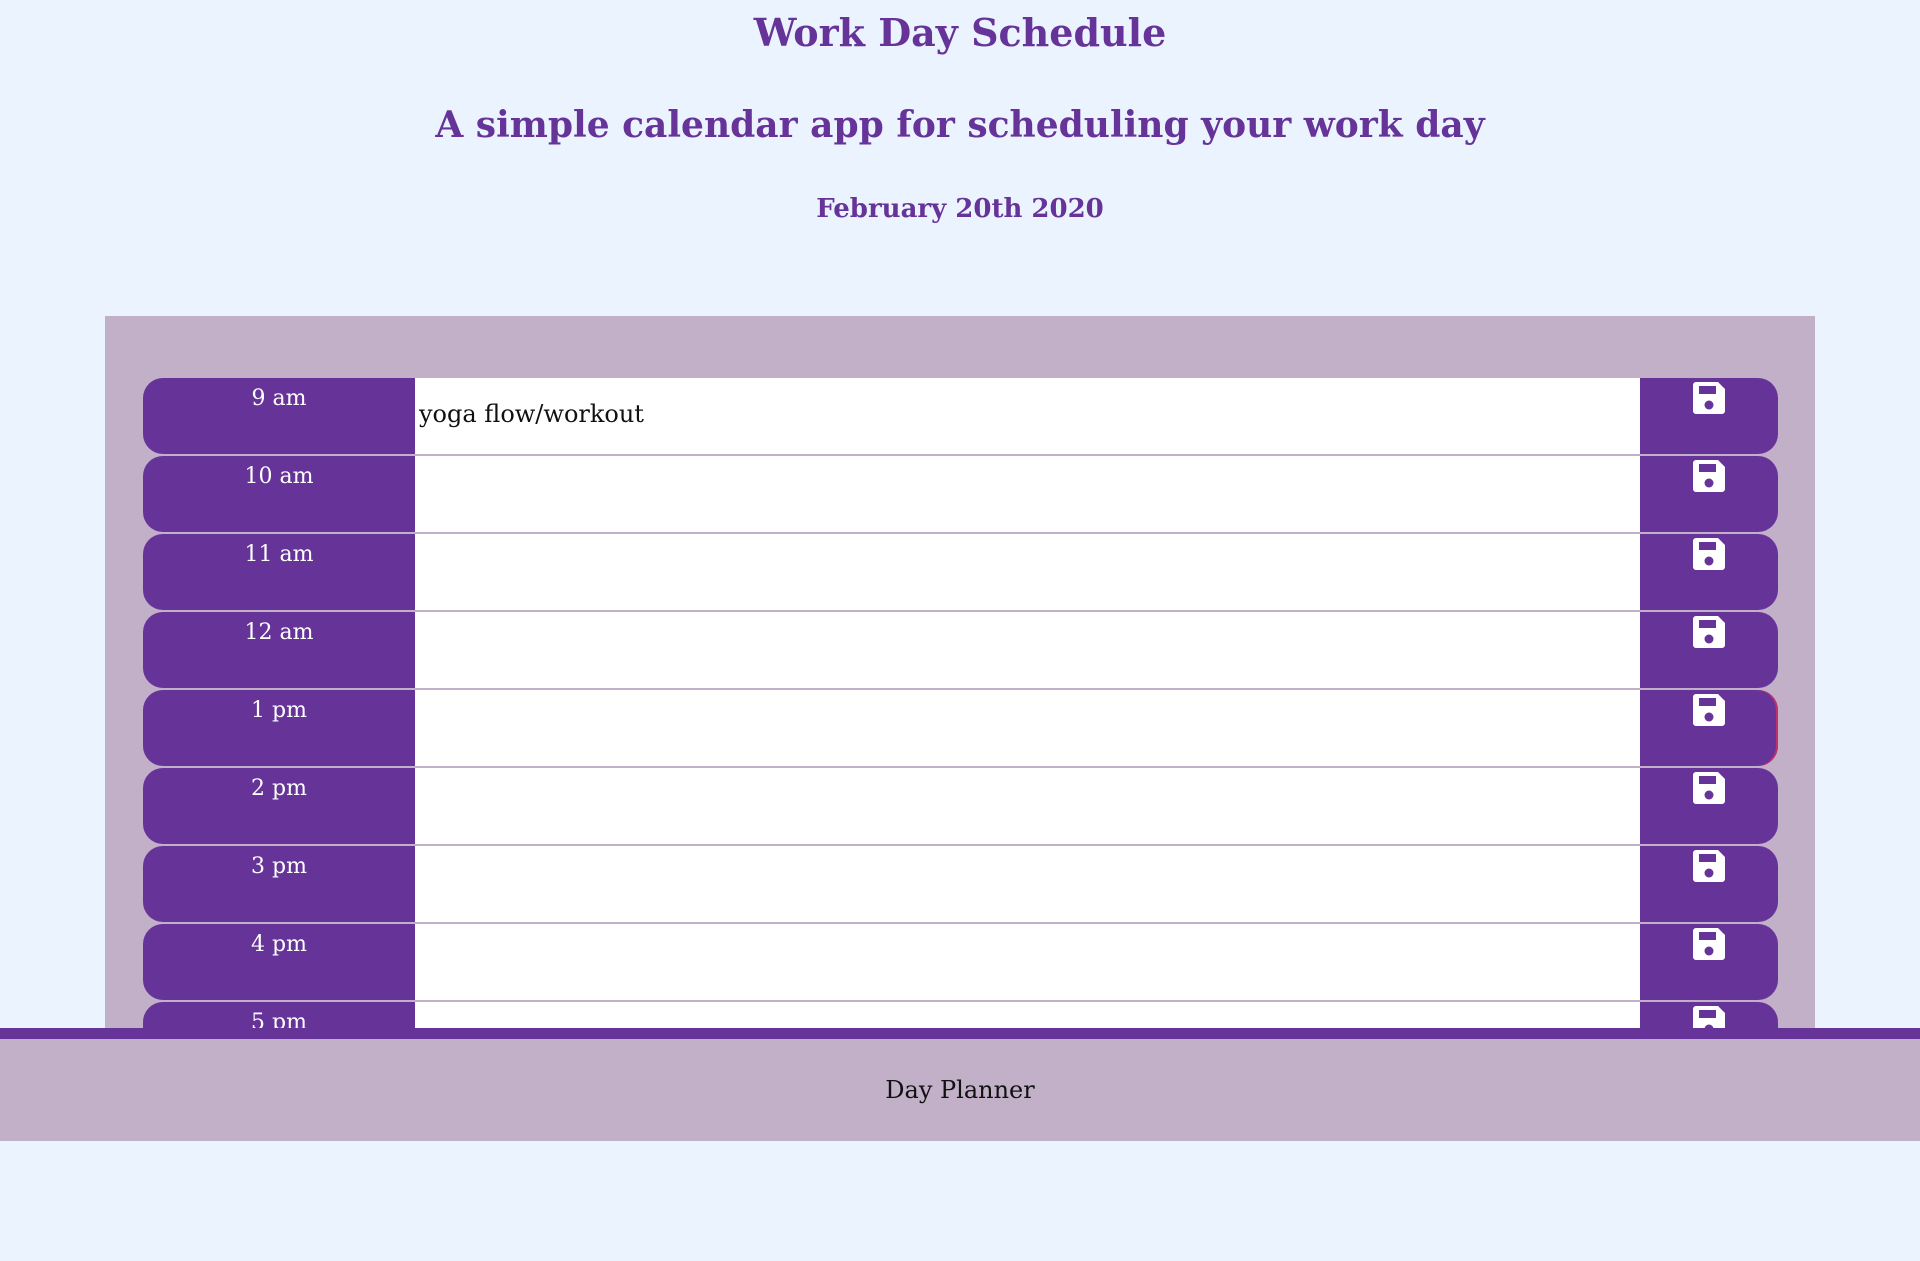 The image size is (1920, 1261). I want to click on time-block-row: 5 pm, so click(960, 1015).